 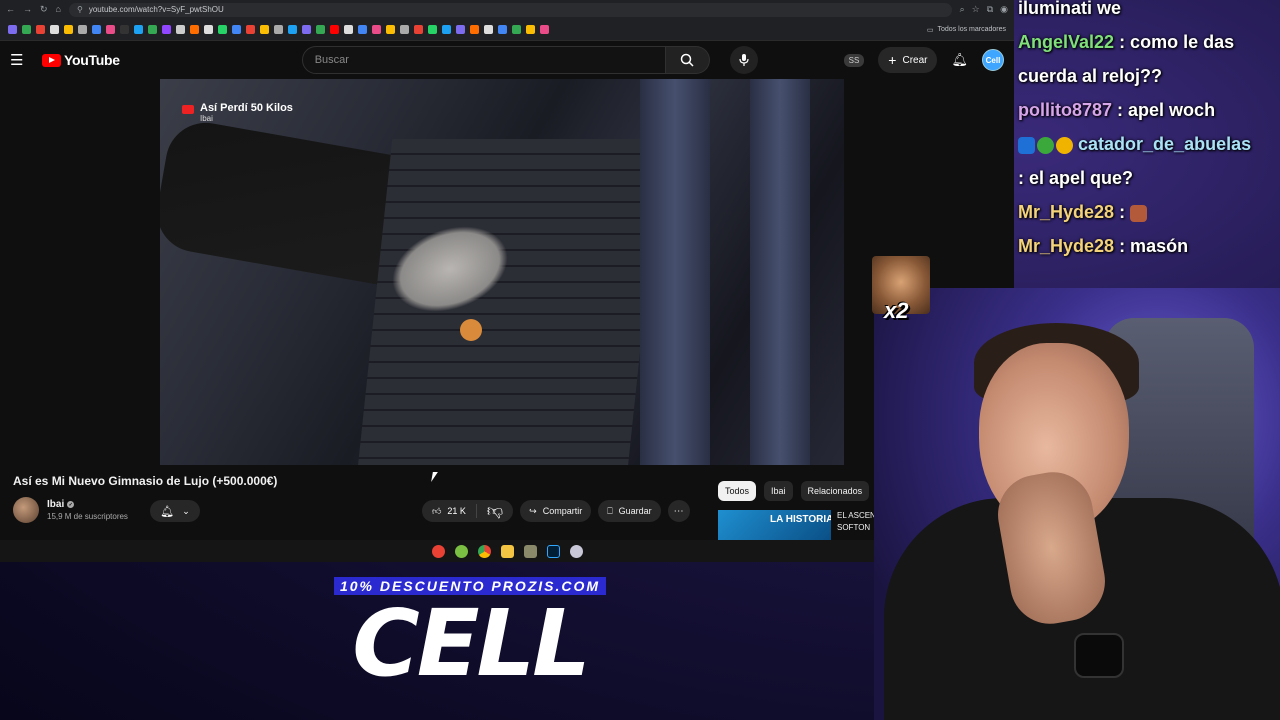 I want to click on recommended-video: LA HISTORIA DE EL ASCEN SOFTON, so click(x=797, y=525).